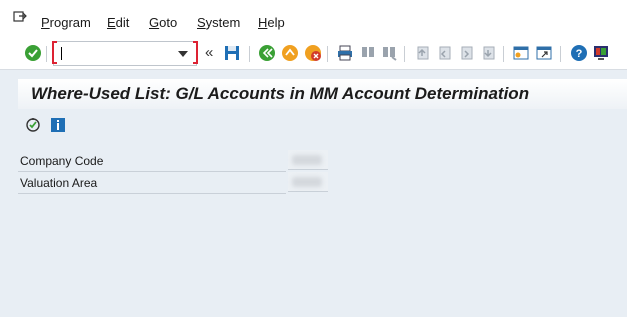  Describe the element at coordinates (223, 22) in the screenshot. I see `menu-system-rest: ystem` at that location.